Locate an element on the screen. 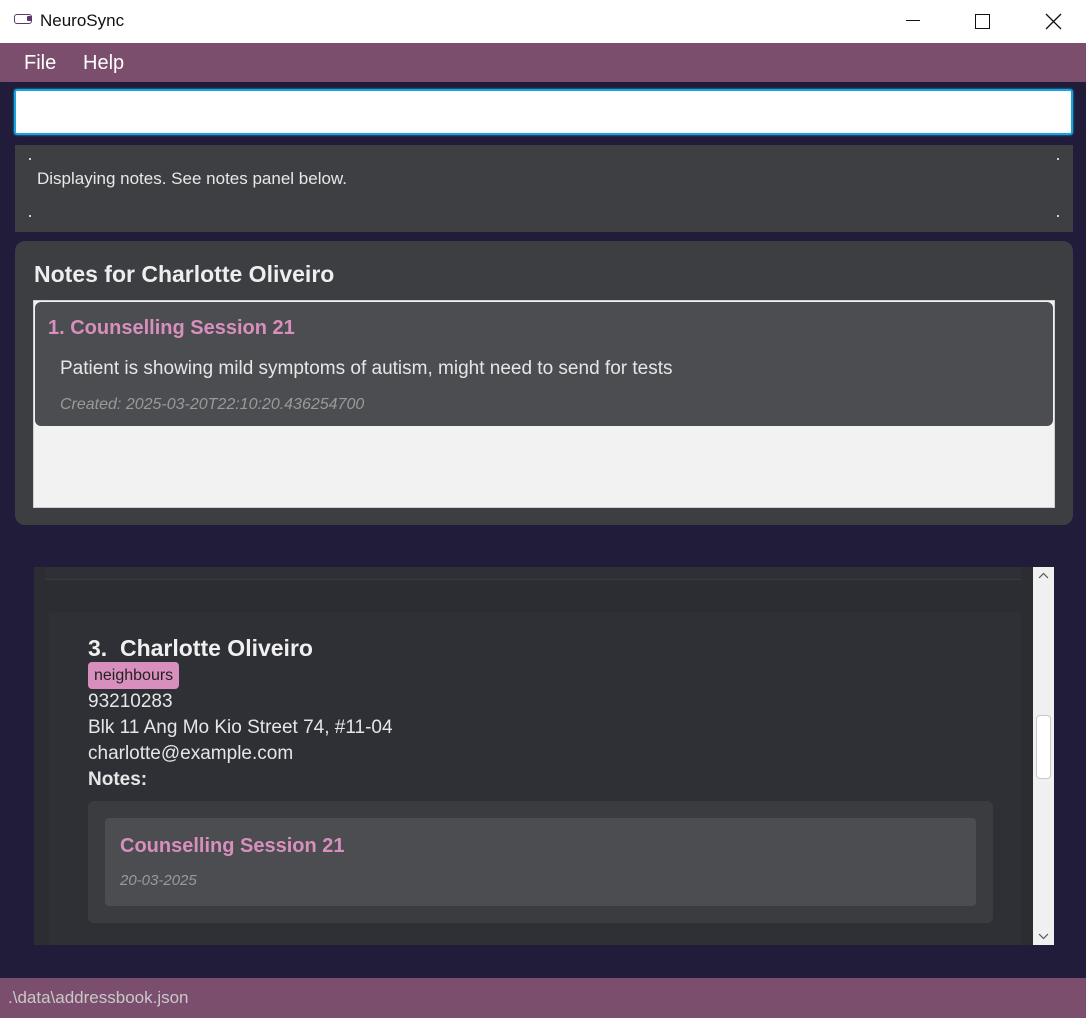  window-title: NeuroSync is located at coordinates (82, 20).